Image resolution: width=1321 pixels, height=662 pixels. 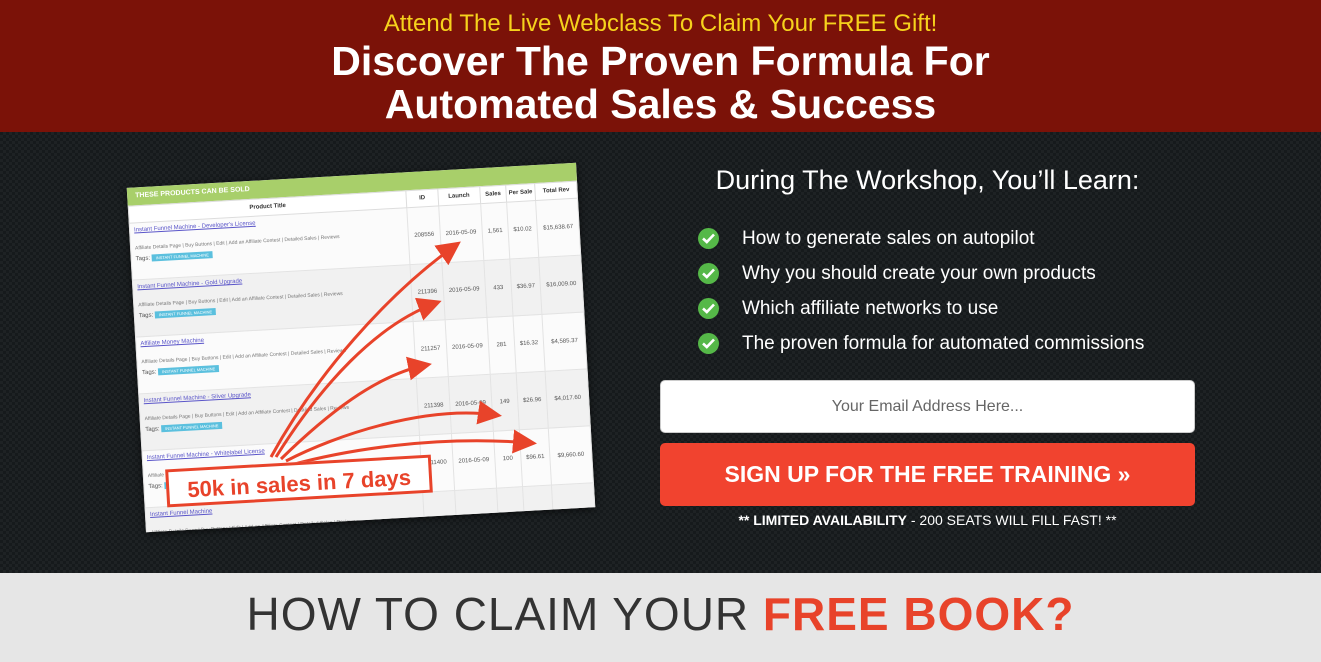 I want to click on cell-per-sale: $36.97, so click(x=526, y=286).